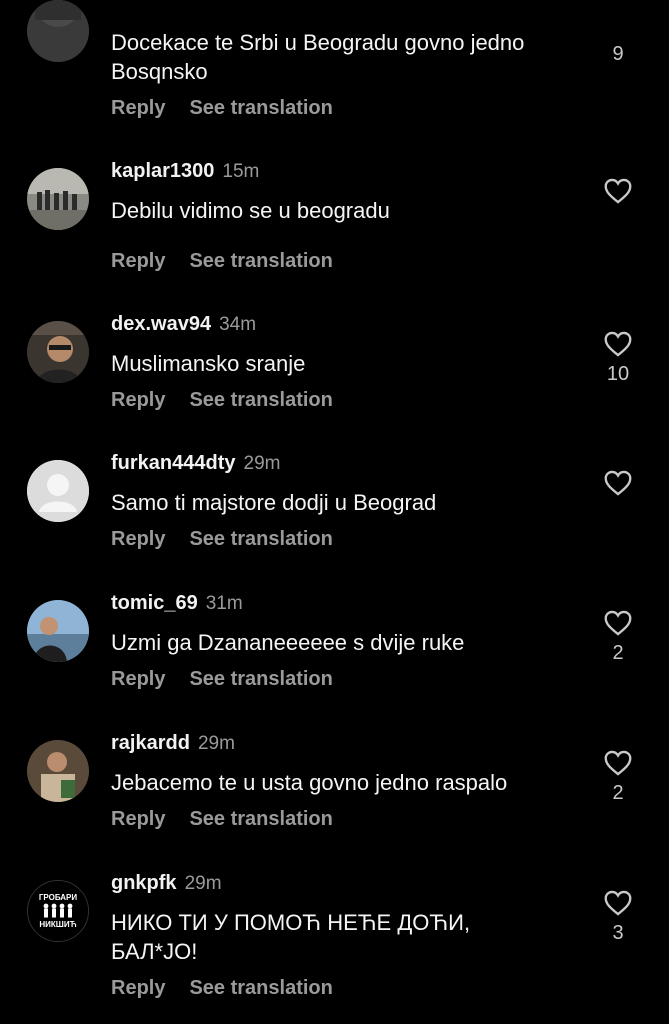 This screenshot has height=1024, width=669. Describe the element at coordinates (162, 171) in the screenshot. I see `username: kaplar1300` at that location.